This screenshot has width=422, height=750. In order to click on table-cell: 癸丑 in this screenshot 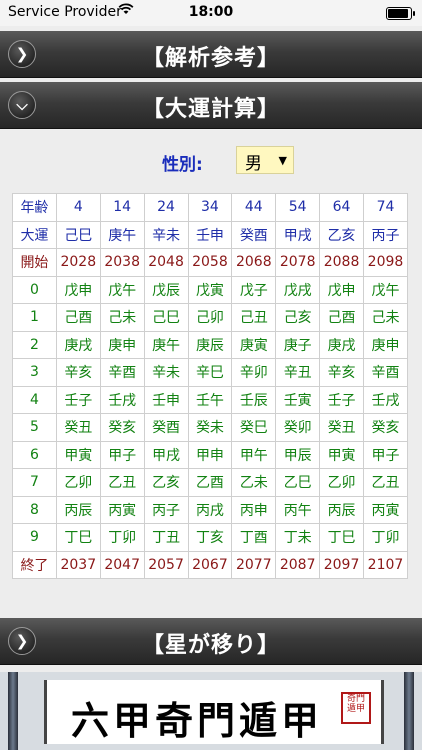, I will do `click(78, 427)`.